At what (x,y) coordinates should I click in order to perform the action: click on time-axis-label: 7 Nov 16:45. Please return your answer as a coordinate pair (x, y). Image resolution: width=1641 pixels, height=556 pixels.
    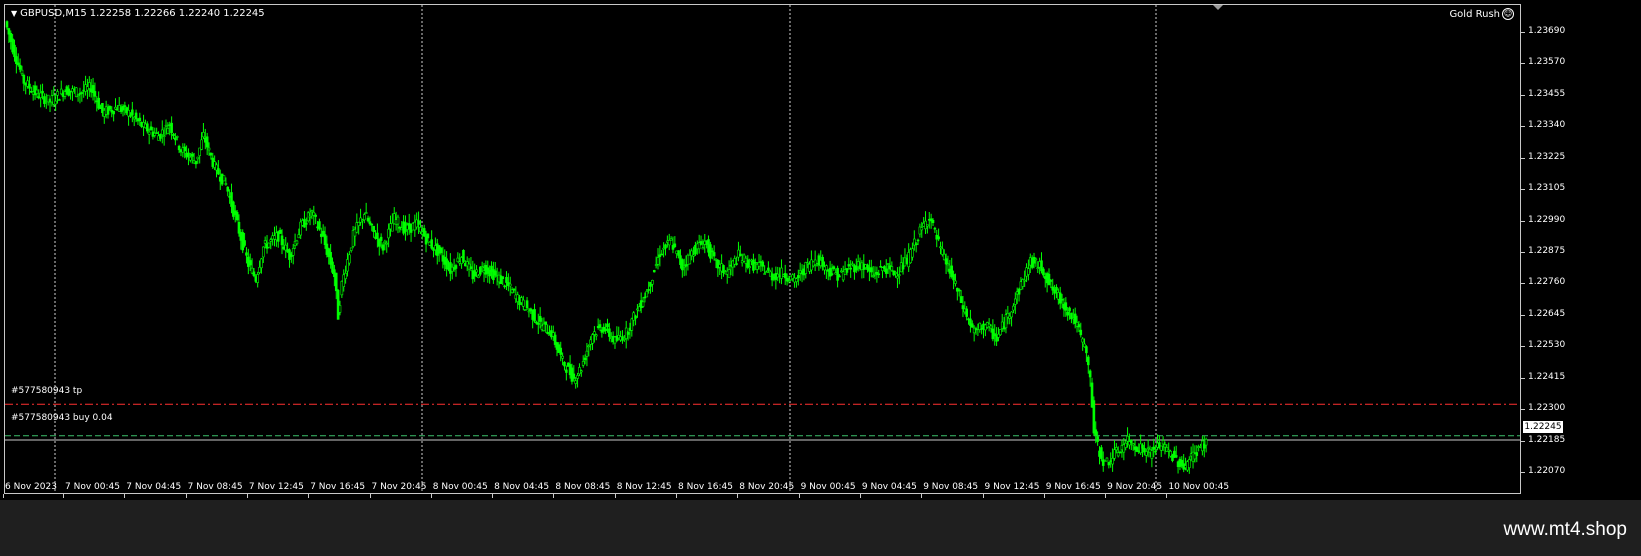
    Looking at the image, I should click on (338, 487).